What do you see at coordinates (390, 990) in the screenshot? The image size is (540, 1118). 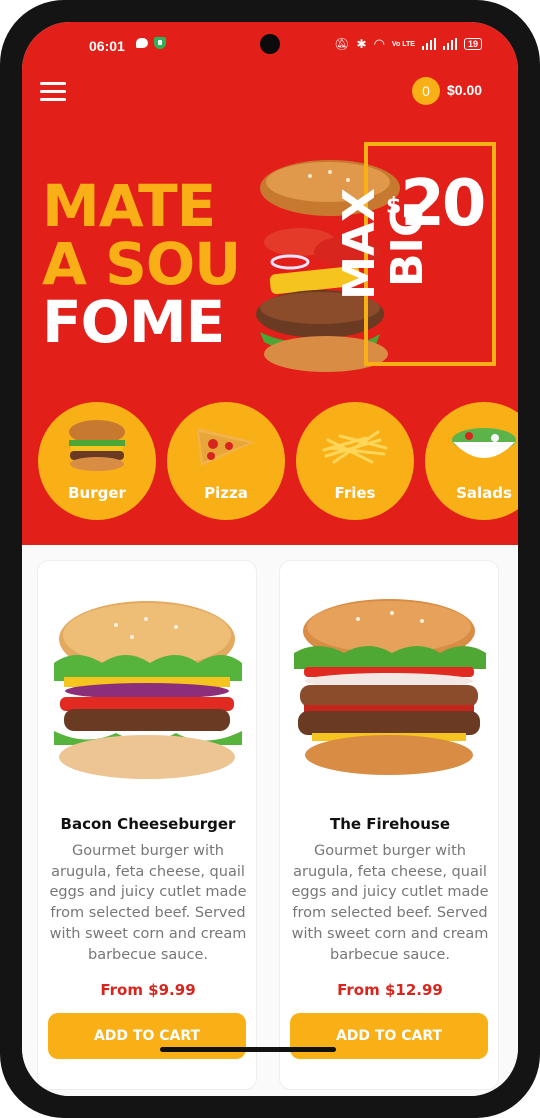 I see `product-price: From $12.99` at bounding box center [390, 990].